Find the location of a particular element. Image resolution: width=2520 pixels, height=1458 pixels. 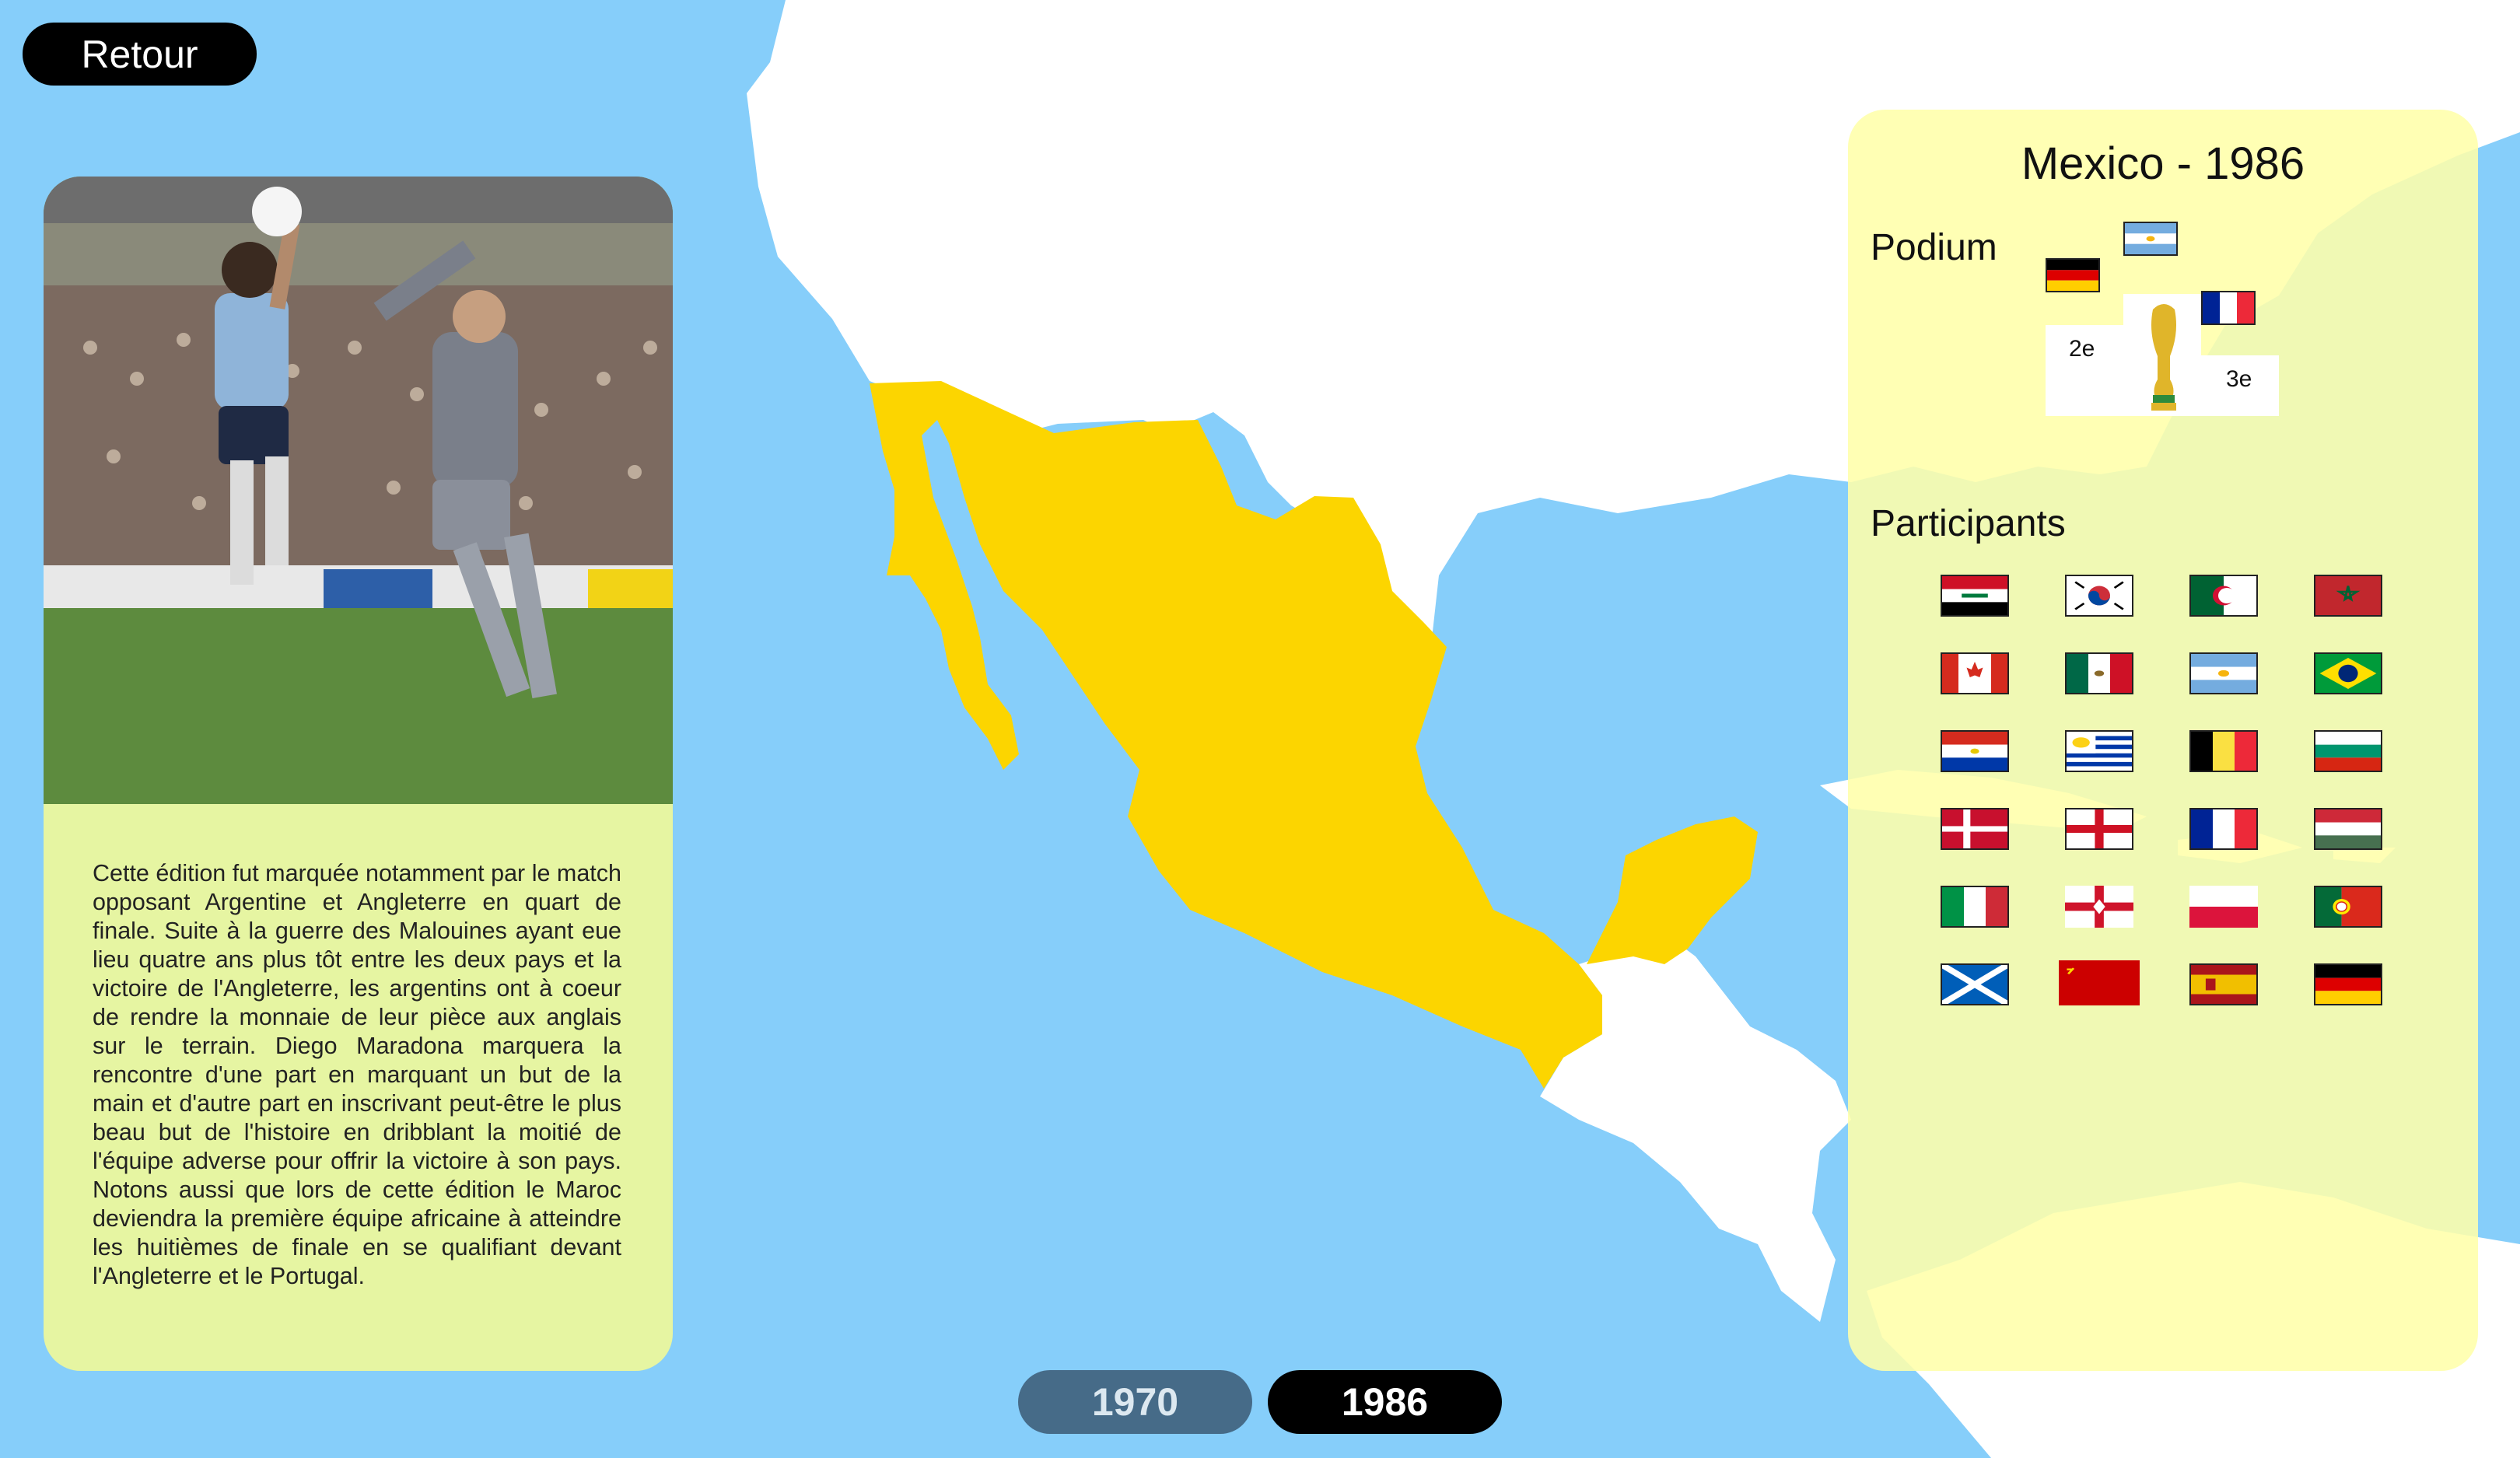

podium-third-flag is located at coordinates (2228, 308).